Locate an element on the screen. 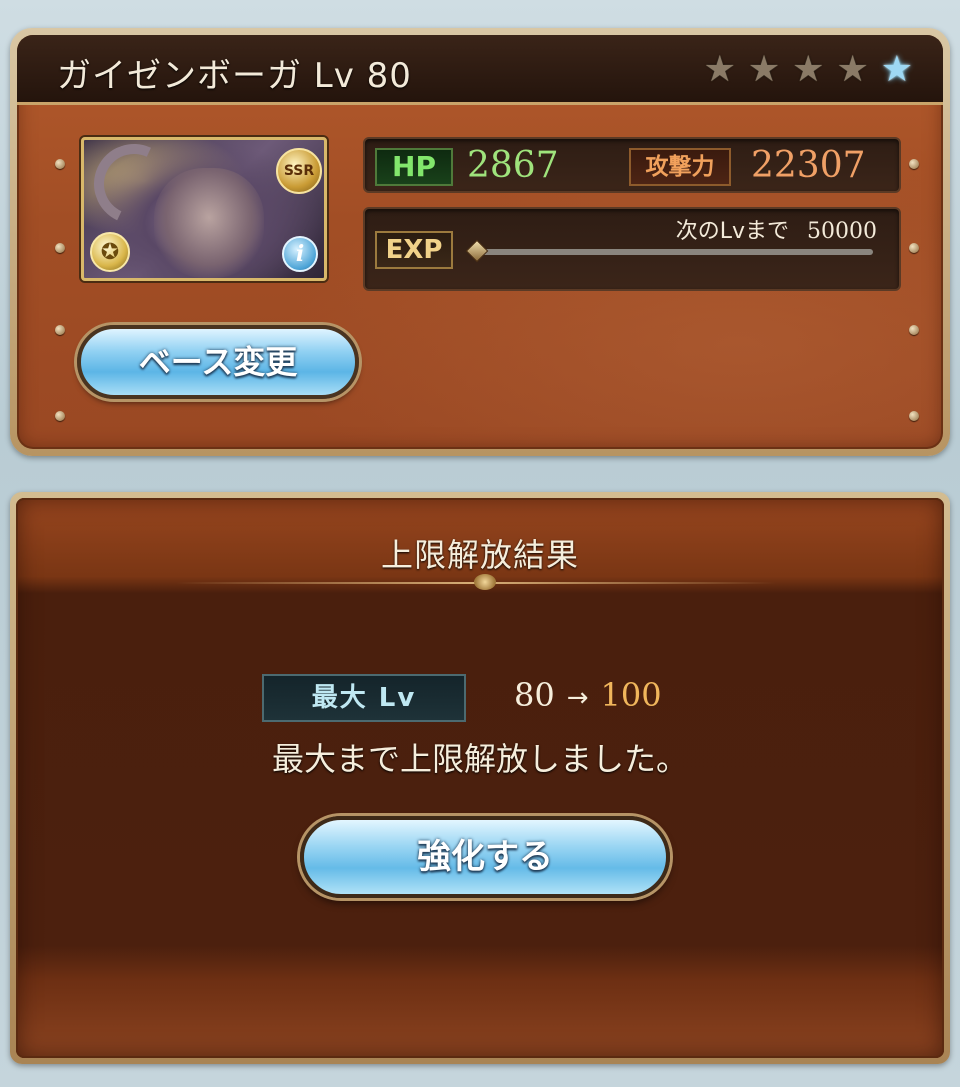 This screenshot has width=960, height=1087. compass-emblem-icon: ✪ is located at coordinates (110, 252).